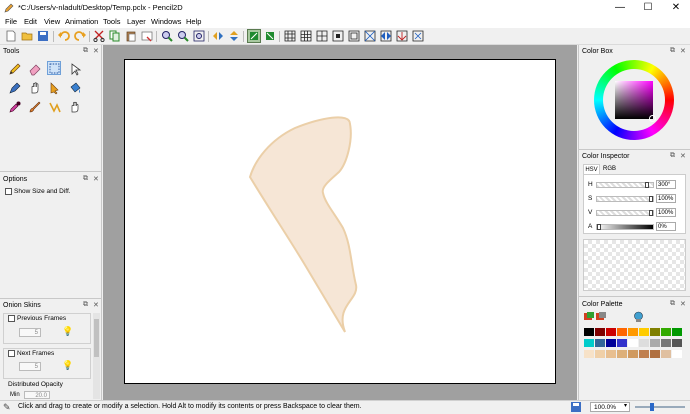 Image resolution: width=690 pixels, height=414 pixels. Describe the element at coordinates (402, 36) in the screenshot. I see `overlay-perspective-3-icon` at that location.